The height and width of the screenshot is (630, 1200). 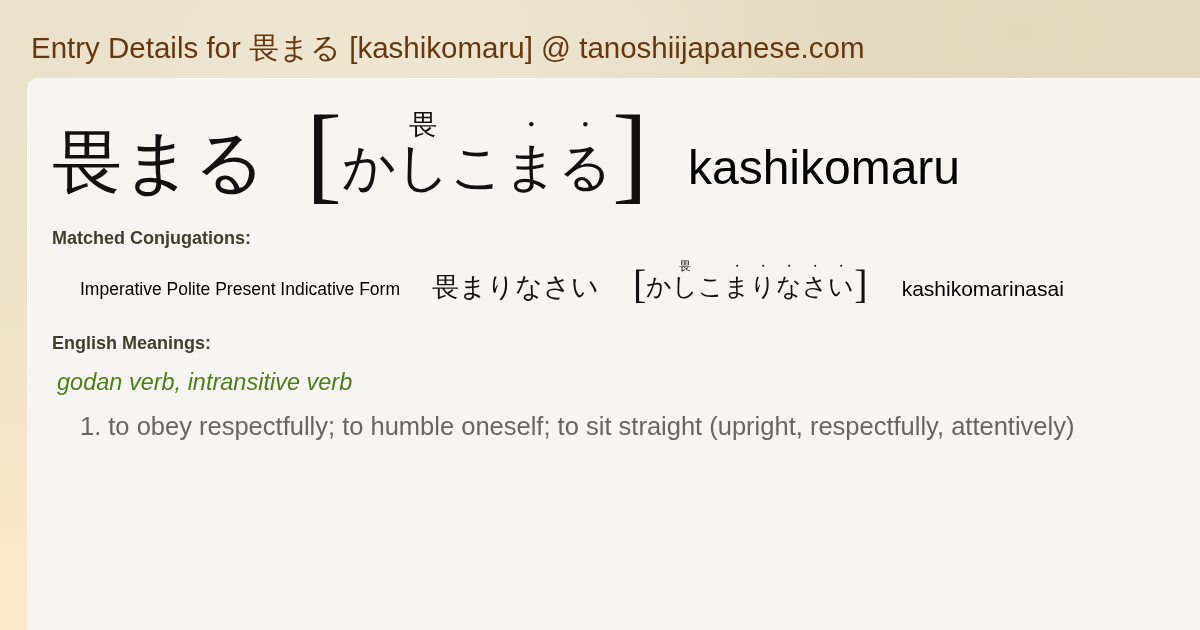 I want to click on section-heading: English Meanings:, so click(x=131, y=343).